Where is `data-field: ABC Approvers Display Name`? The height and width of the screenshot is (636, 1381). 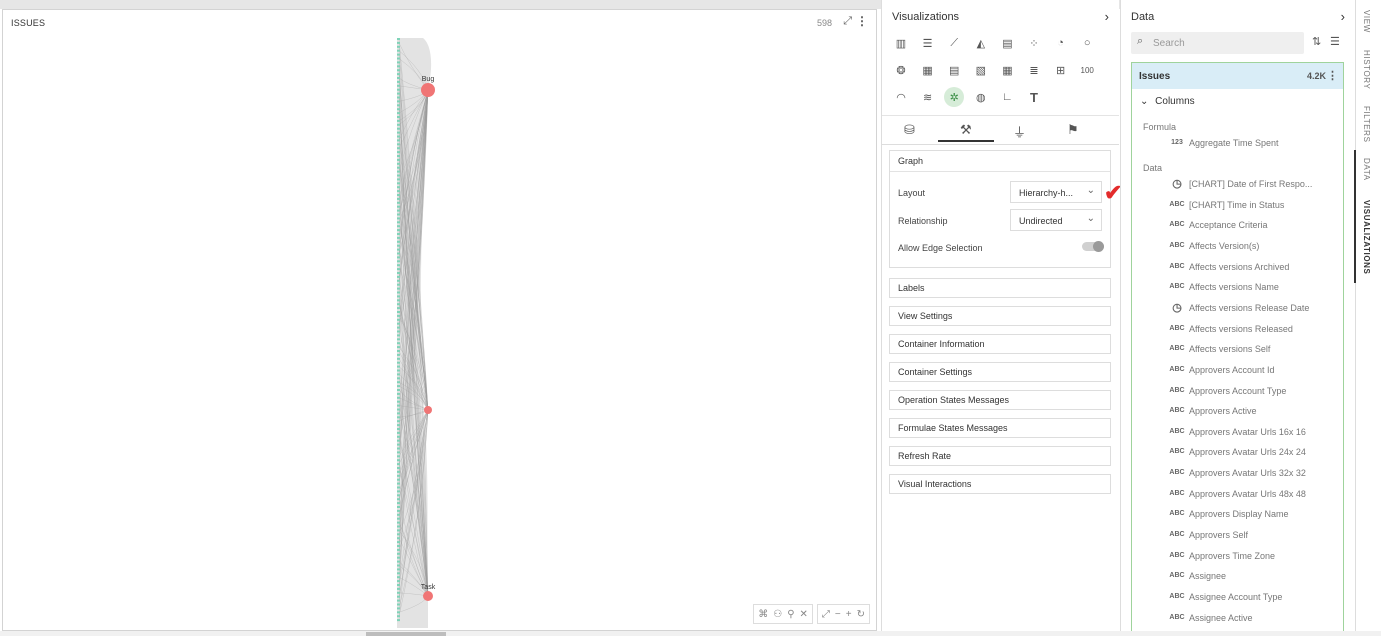
data-field: ABC Approvers Display Name is located at coordinates (1238, 517).